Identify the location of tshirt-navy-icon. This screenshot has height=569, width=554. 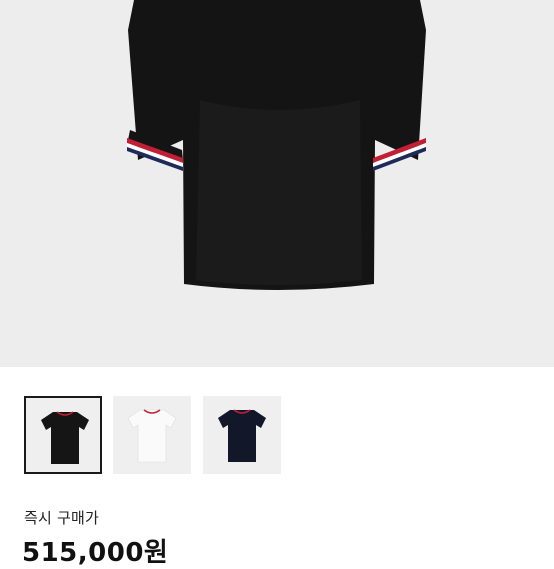
(242, 435).